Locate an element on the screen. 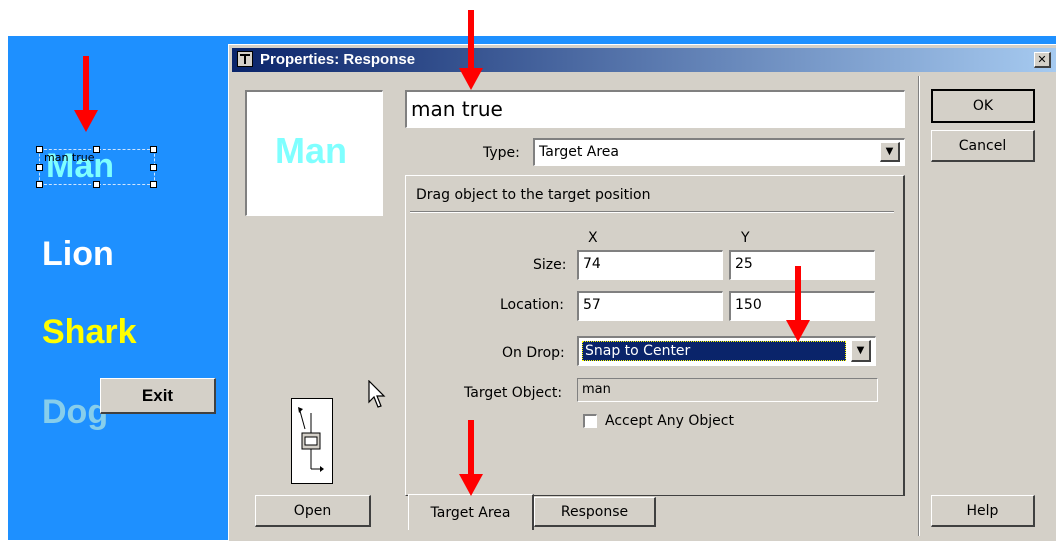 The width and height of the screenshot is (1056, 541). selection-handle-tl is located at coordinates (39, 149).